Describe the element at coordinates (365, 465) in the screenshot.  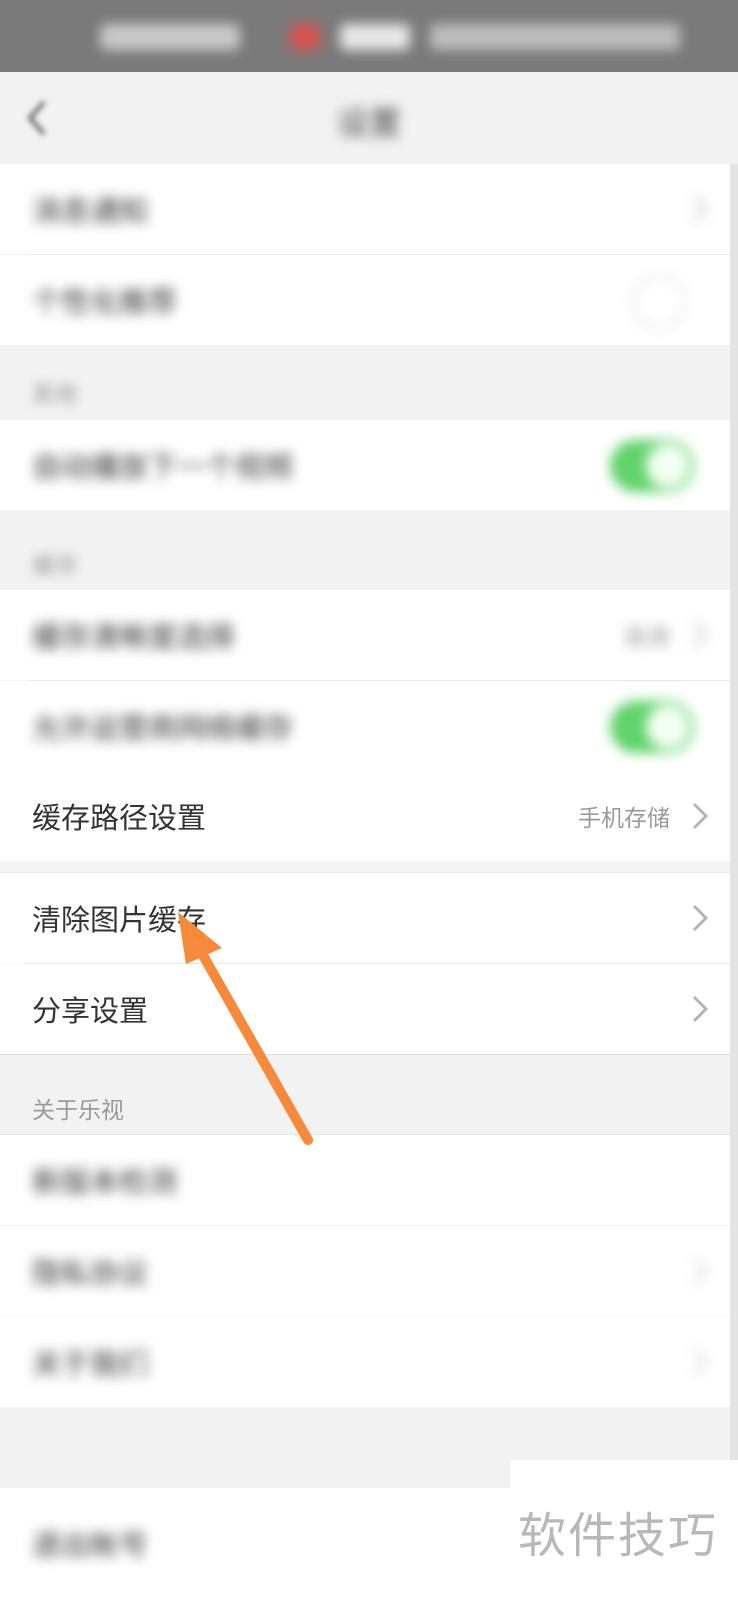
I see `settings-row-autoplay: 自动播放下一个视频` at that location.